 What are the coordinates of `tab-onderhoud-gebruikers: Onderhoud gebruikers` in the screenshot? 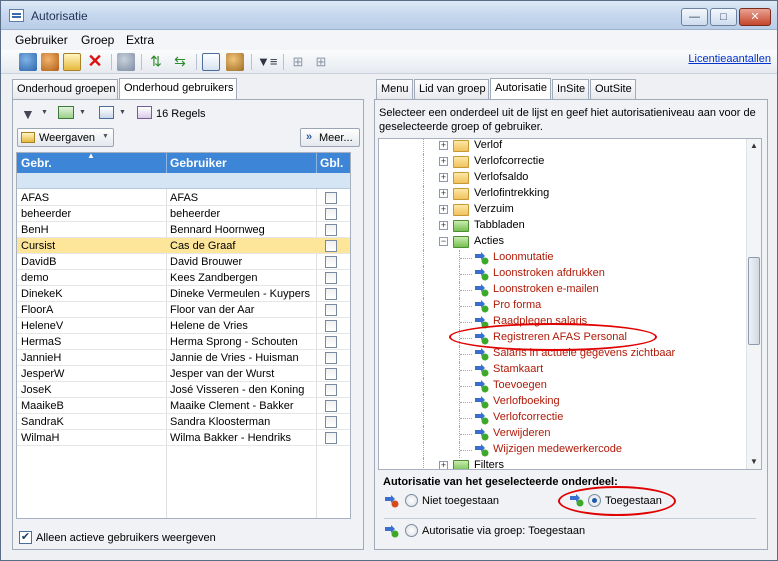 It's located at (178, 88).